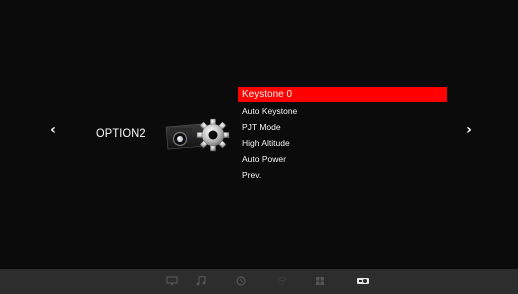 The height and width of the screenshot is (294, 518). Describe the element at coordinates (363, 281) in the screenshot. I see `projector-settings-icon` at that location.